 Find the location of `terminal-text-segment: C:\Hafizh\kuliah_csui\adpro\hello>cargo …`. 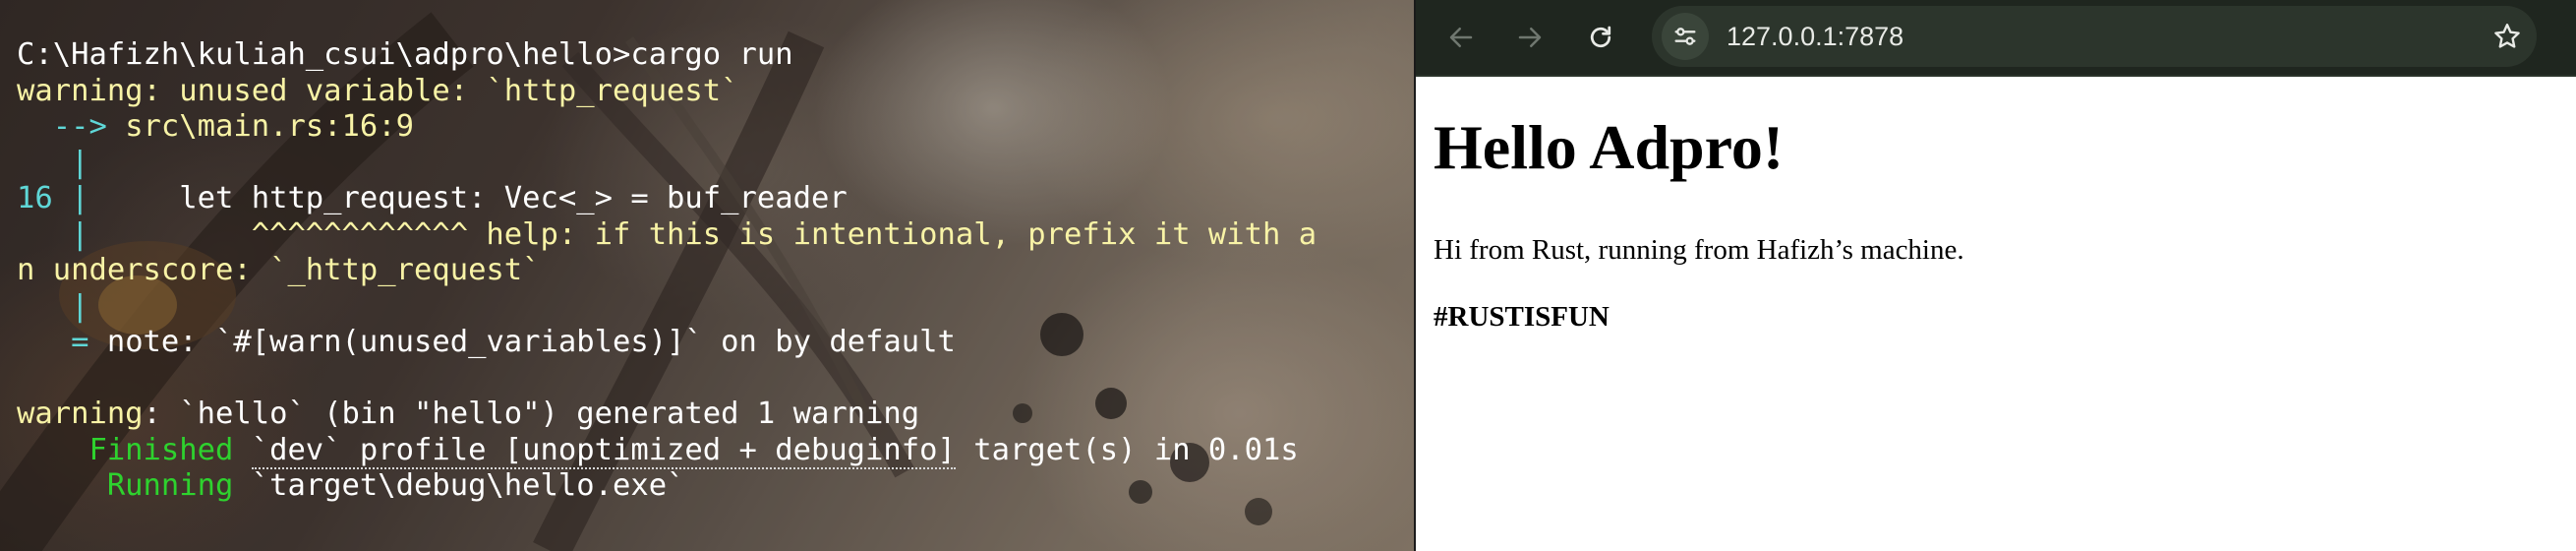

terminal-text-segment: C:\Hafizh\kuliah_csui\adpro\hello>cargo … is located at coordinates (405, 54).